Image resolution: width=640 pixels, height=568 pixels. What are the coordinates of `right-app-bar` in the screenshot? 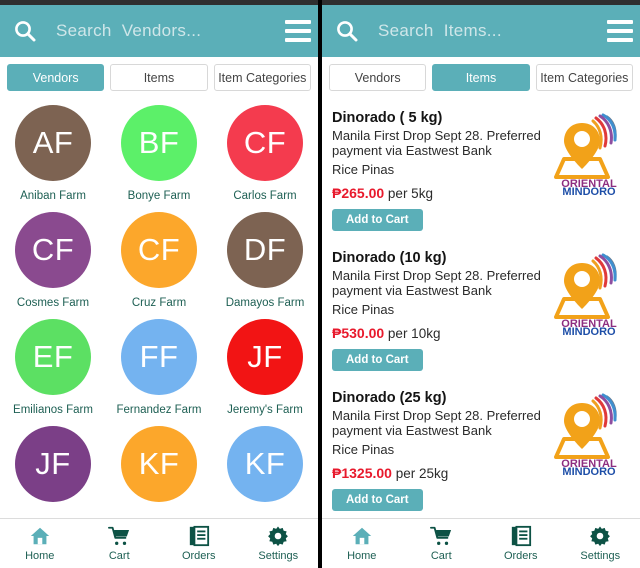 It's located at (481, 31).